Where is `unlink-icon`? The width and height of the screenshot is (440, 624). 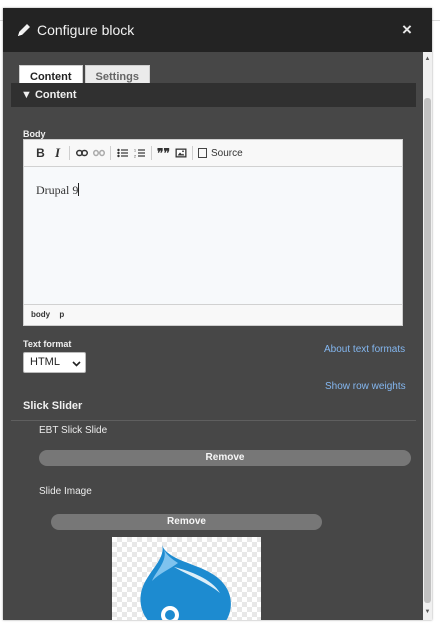 unlink-icon is located at coordinates (98, 153).